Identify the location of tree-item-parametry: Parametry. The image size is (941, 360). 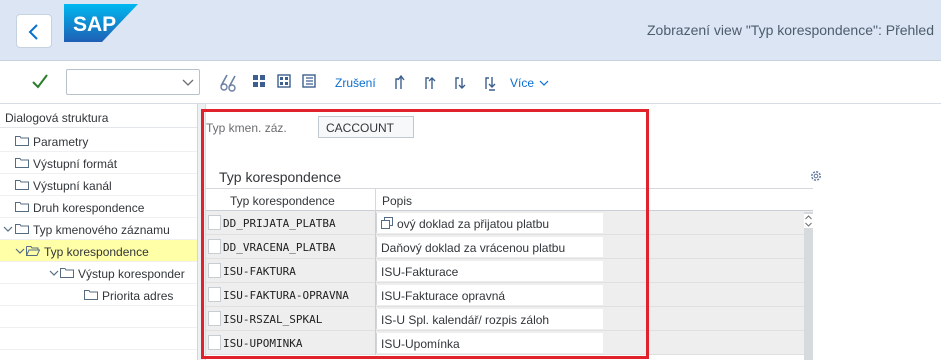
(98, 141).